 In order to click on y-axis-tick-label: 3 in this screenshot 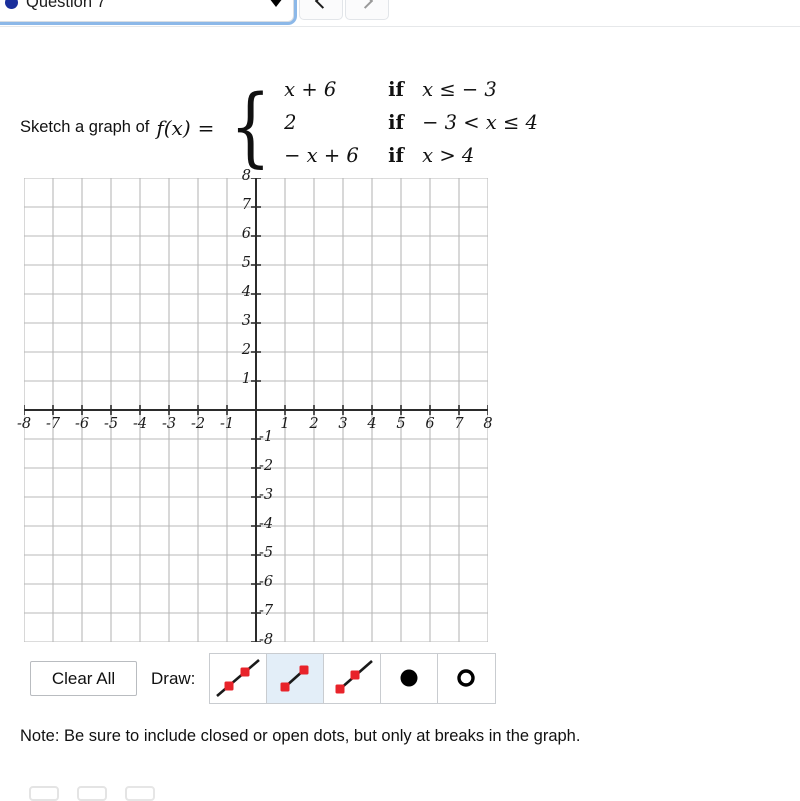, I will do `click(246, 321)`.